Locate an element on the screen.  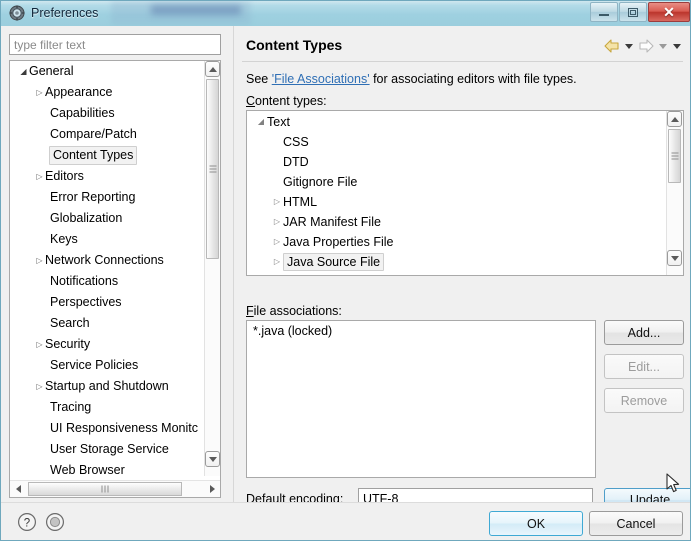
sidebar-item-search: Search is located at coordinates (108, 323).